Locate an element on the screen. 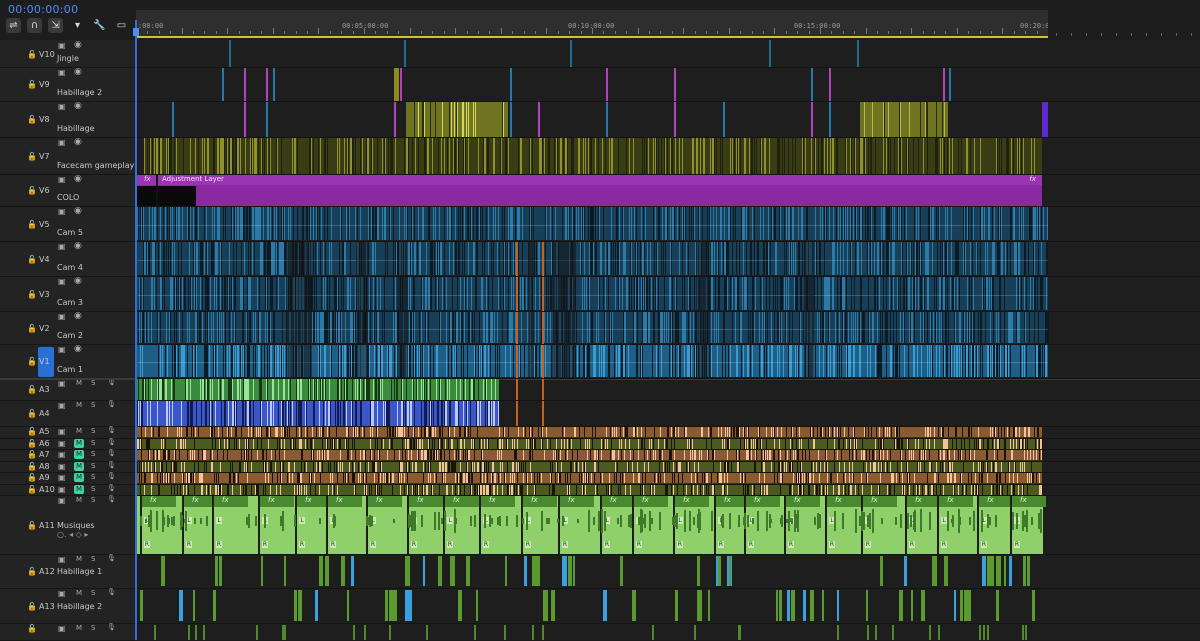 This screenshot has height=641, width=1200. track-name: Habillage is located at coordinates (76, 128).